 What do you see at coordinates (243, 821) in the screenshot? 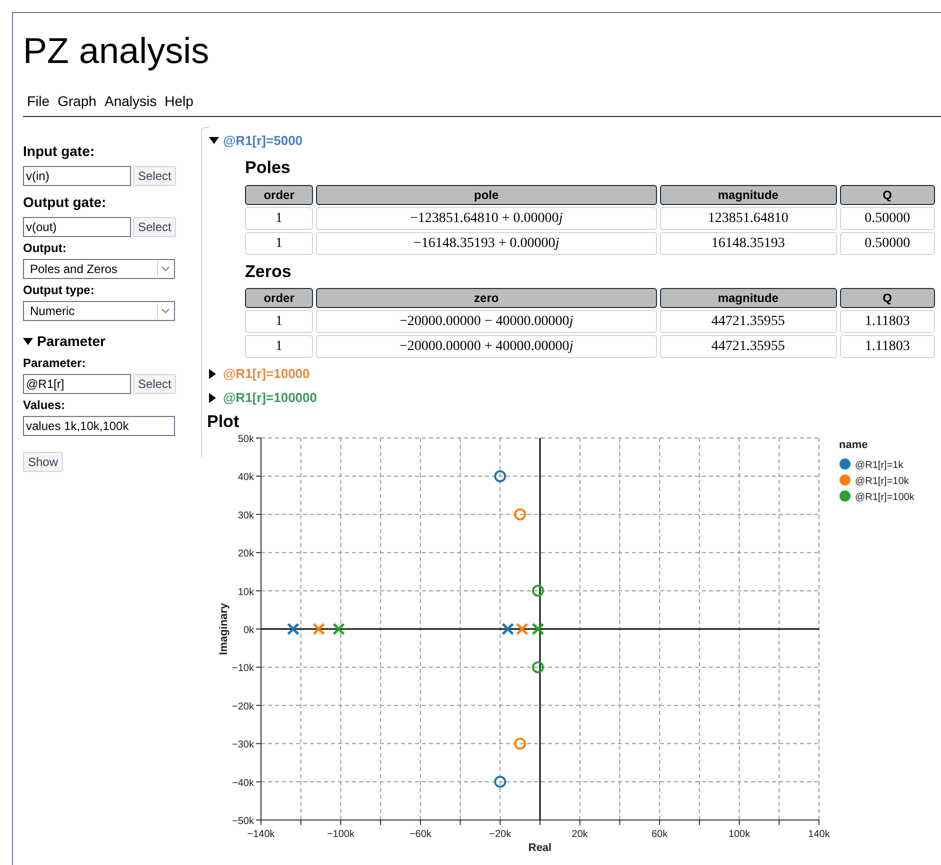
I see `tick-label: −50k` at bounding box center [243, 821].